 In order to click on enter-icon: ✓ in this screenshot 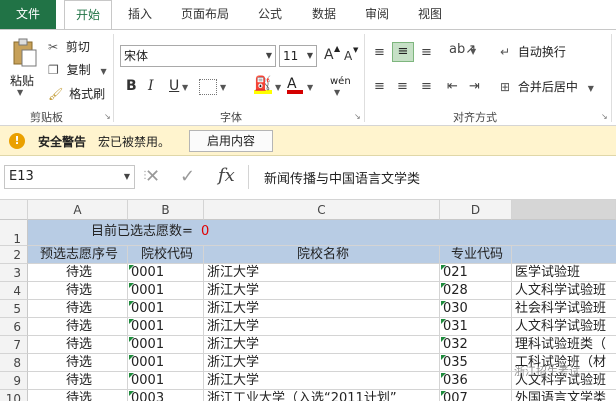, I will do `click(187, 176)`.